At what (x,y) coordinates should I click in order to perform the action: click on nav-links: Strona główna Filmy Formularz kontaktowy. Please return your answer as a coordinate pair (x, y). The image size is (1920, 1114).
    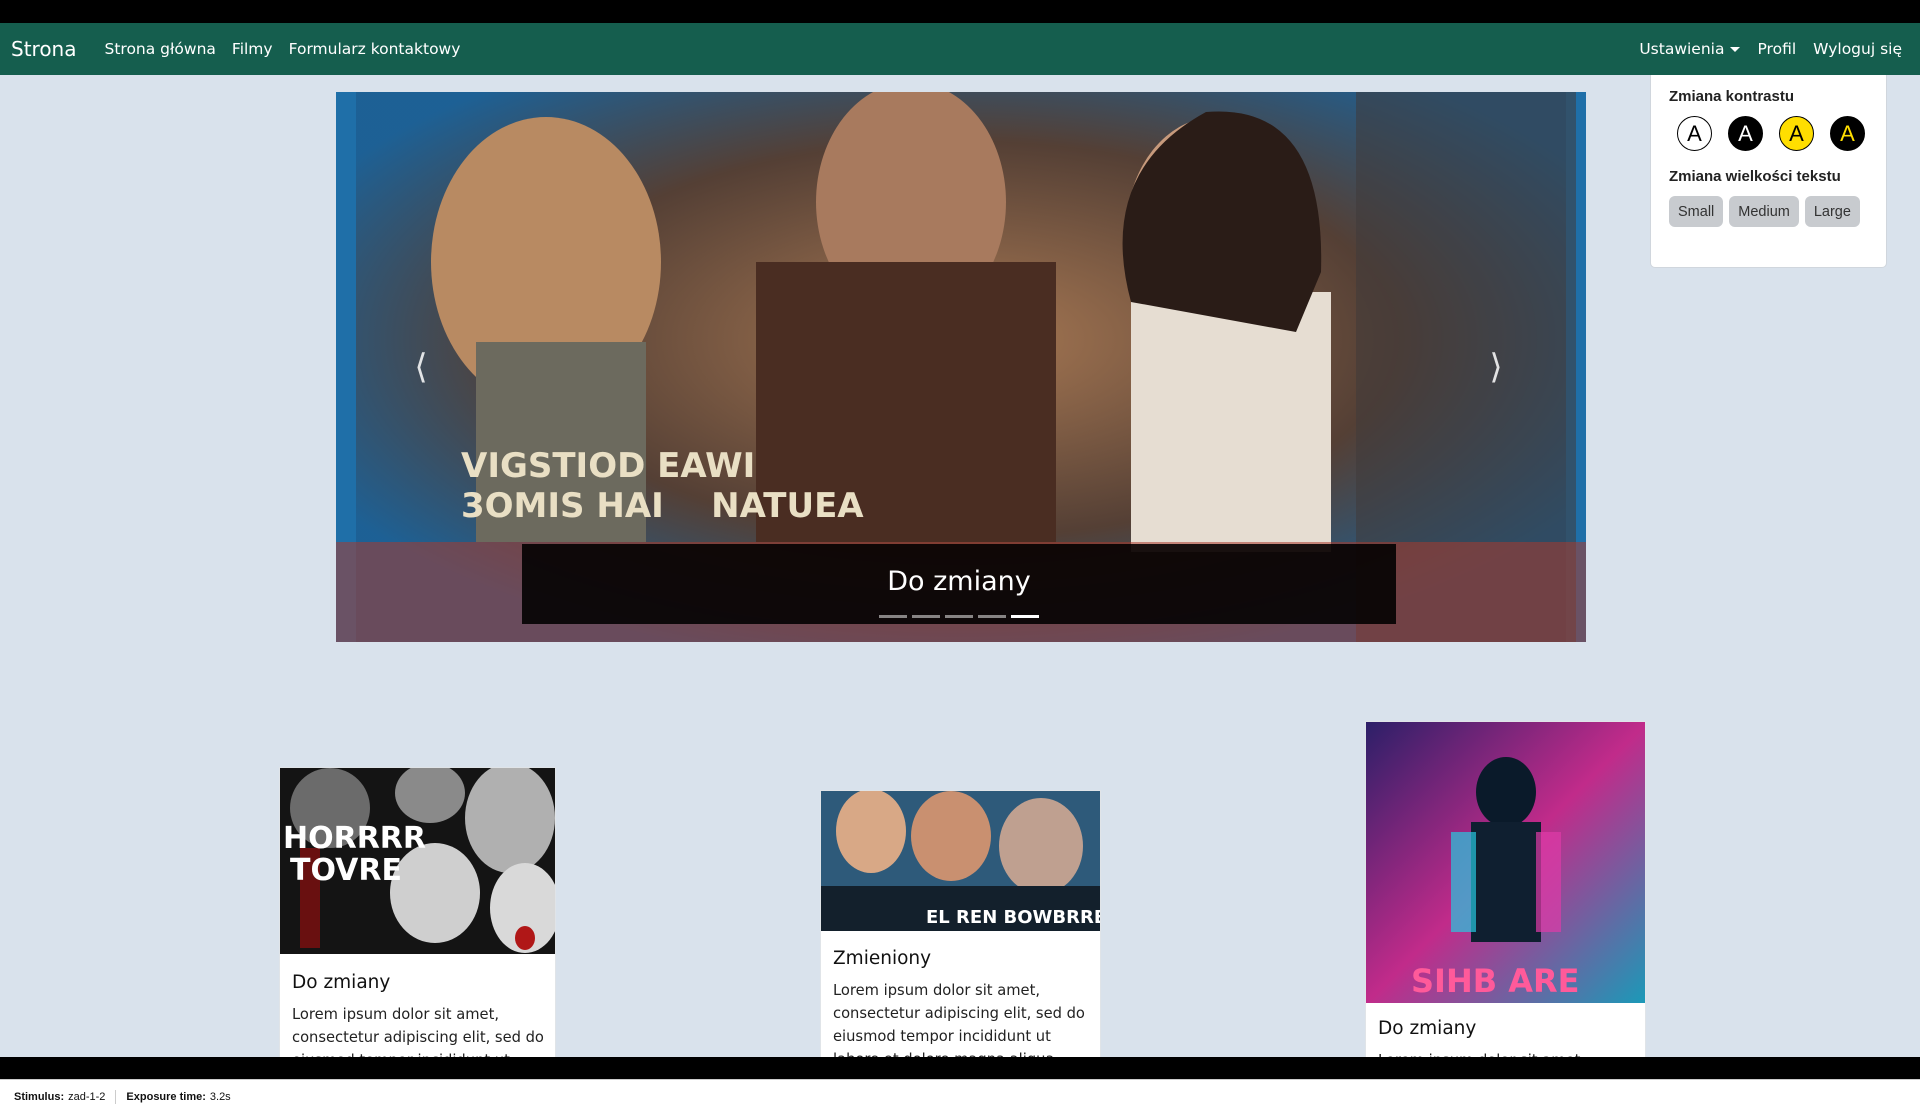
    Looking at the image, I should click on (275, 49).